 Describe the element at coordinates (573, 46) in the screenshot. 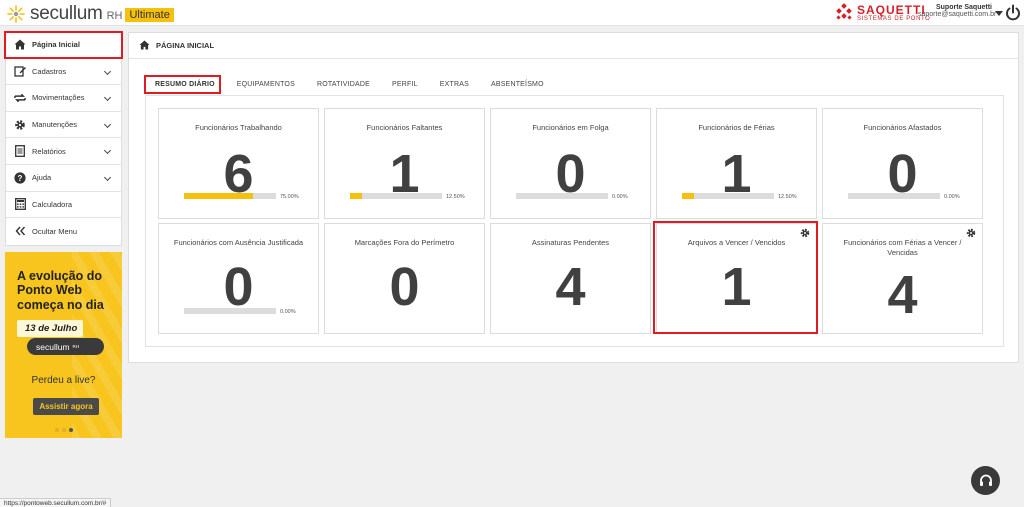

I see `page-header: PÁGINA INICIAL` at that location.